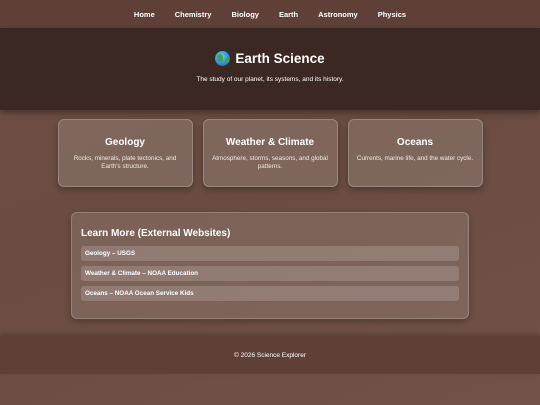  Describe the element at coordinates (124, 142) in the screenshot. I see `card-title: Geology` at that location.